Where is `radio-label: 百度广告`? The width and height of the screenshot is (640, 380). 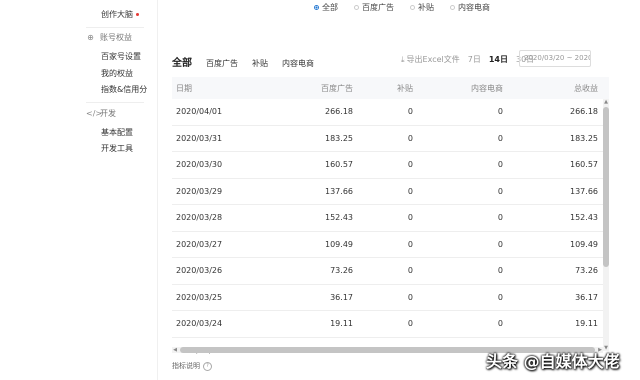
radio-label: 百度广告 is located at coordinates (378, 7).